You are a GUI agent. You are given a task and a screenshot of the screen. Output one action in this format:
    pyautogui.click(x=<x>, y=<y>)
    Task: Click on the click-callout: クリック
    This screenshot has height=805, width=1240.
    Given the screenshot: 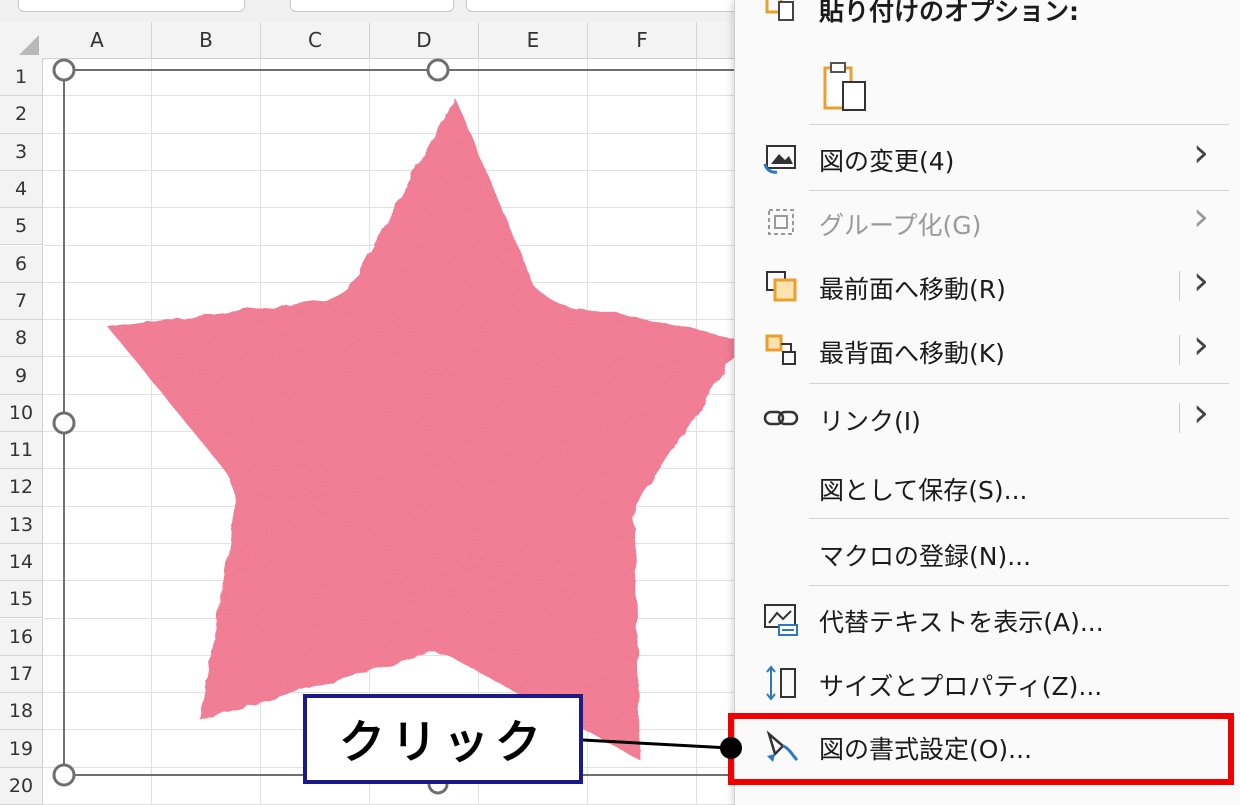 What is the action you would take?
    pyautogui.click(x=443, y=739)
    